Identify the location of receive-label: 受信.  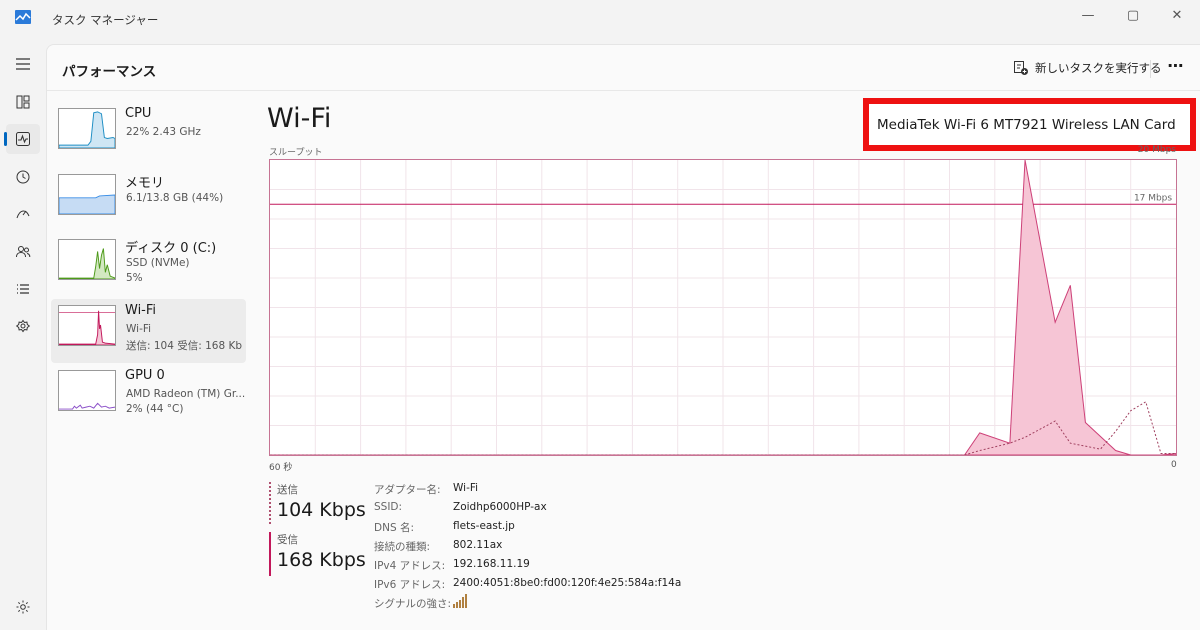
(287, 540).